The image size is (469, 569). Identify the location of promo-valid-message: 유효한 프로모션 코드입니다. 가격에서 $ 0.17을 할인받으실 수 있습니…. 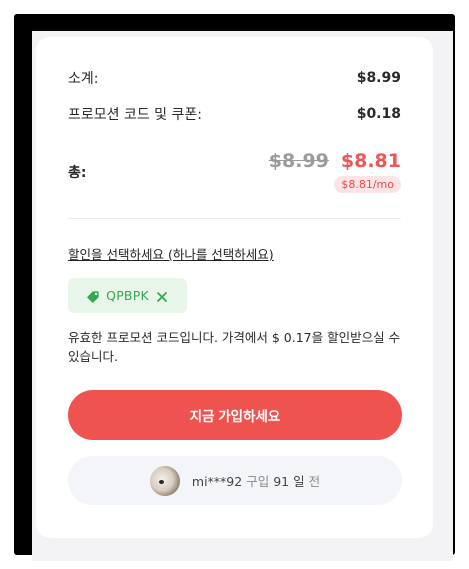
(234, 347).